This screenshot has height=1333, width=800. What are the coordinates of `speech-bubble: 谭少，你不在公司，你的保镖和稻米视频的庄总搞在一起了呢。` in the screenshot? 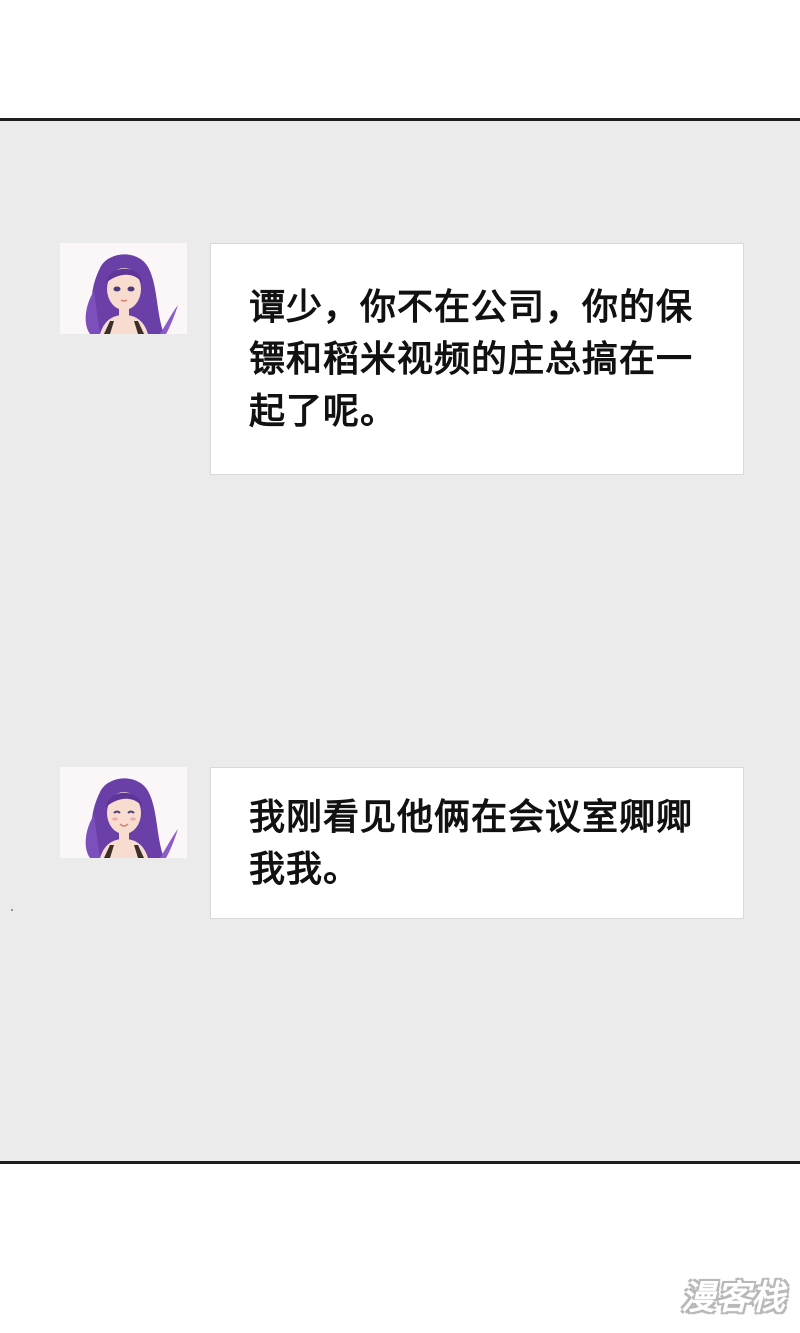 It's located at (477, 359).